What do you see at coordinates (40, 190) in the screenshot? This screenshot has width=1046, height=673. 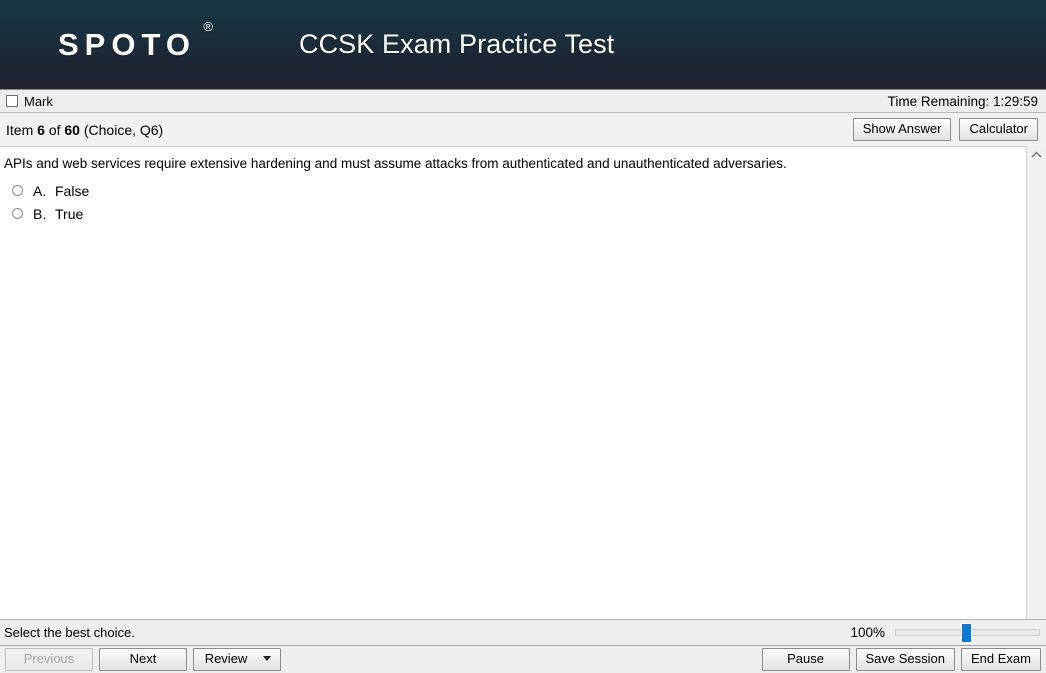 I see `choice-letter-a: A.` at bounding box center [40, 190].